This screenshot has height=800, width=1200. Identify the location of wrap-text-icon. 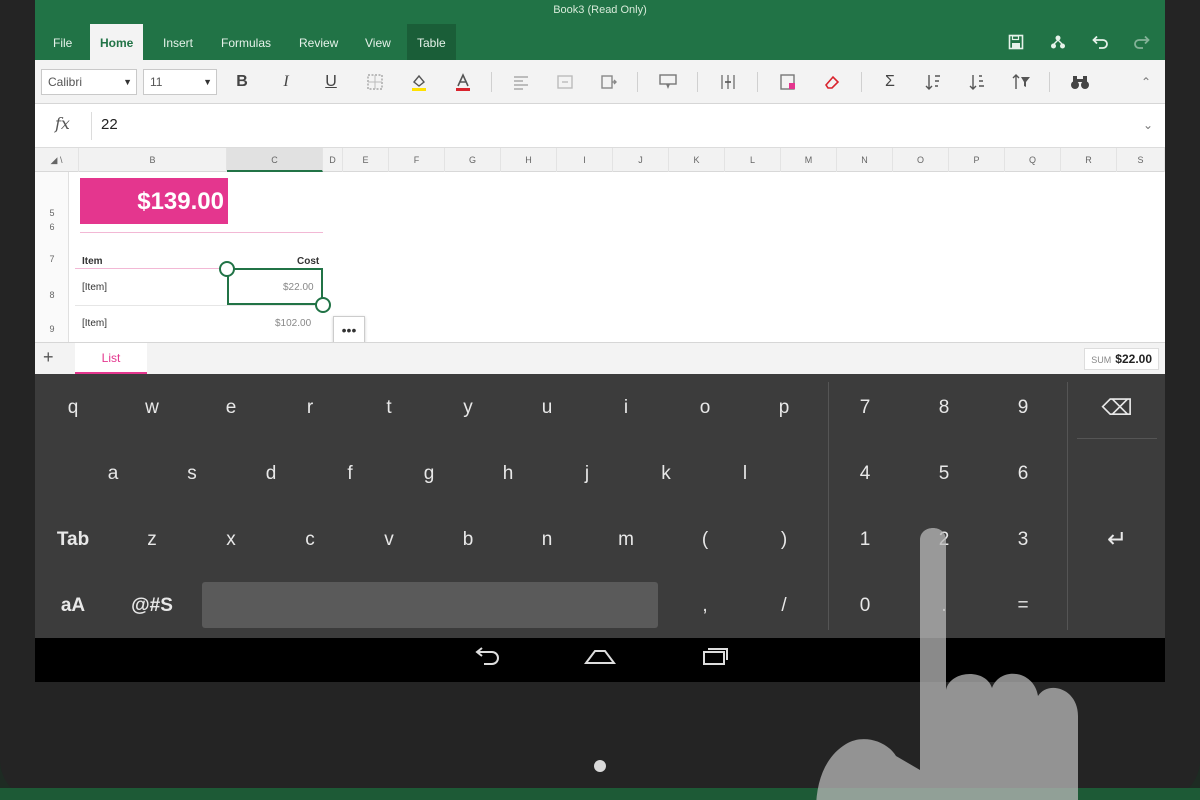
(609, 82).